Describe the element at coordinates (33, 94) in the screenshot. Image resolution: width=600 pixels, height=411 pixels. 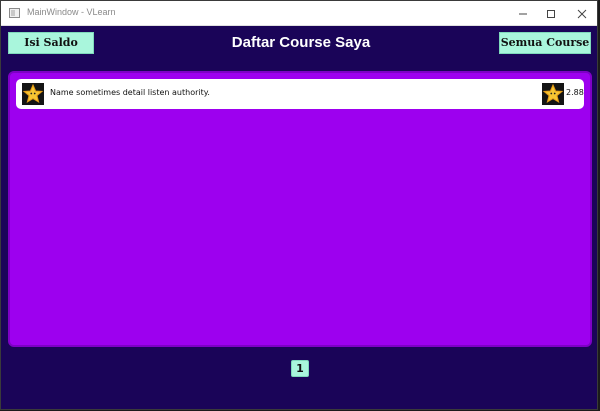
I see `star-icon` at that location.